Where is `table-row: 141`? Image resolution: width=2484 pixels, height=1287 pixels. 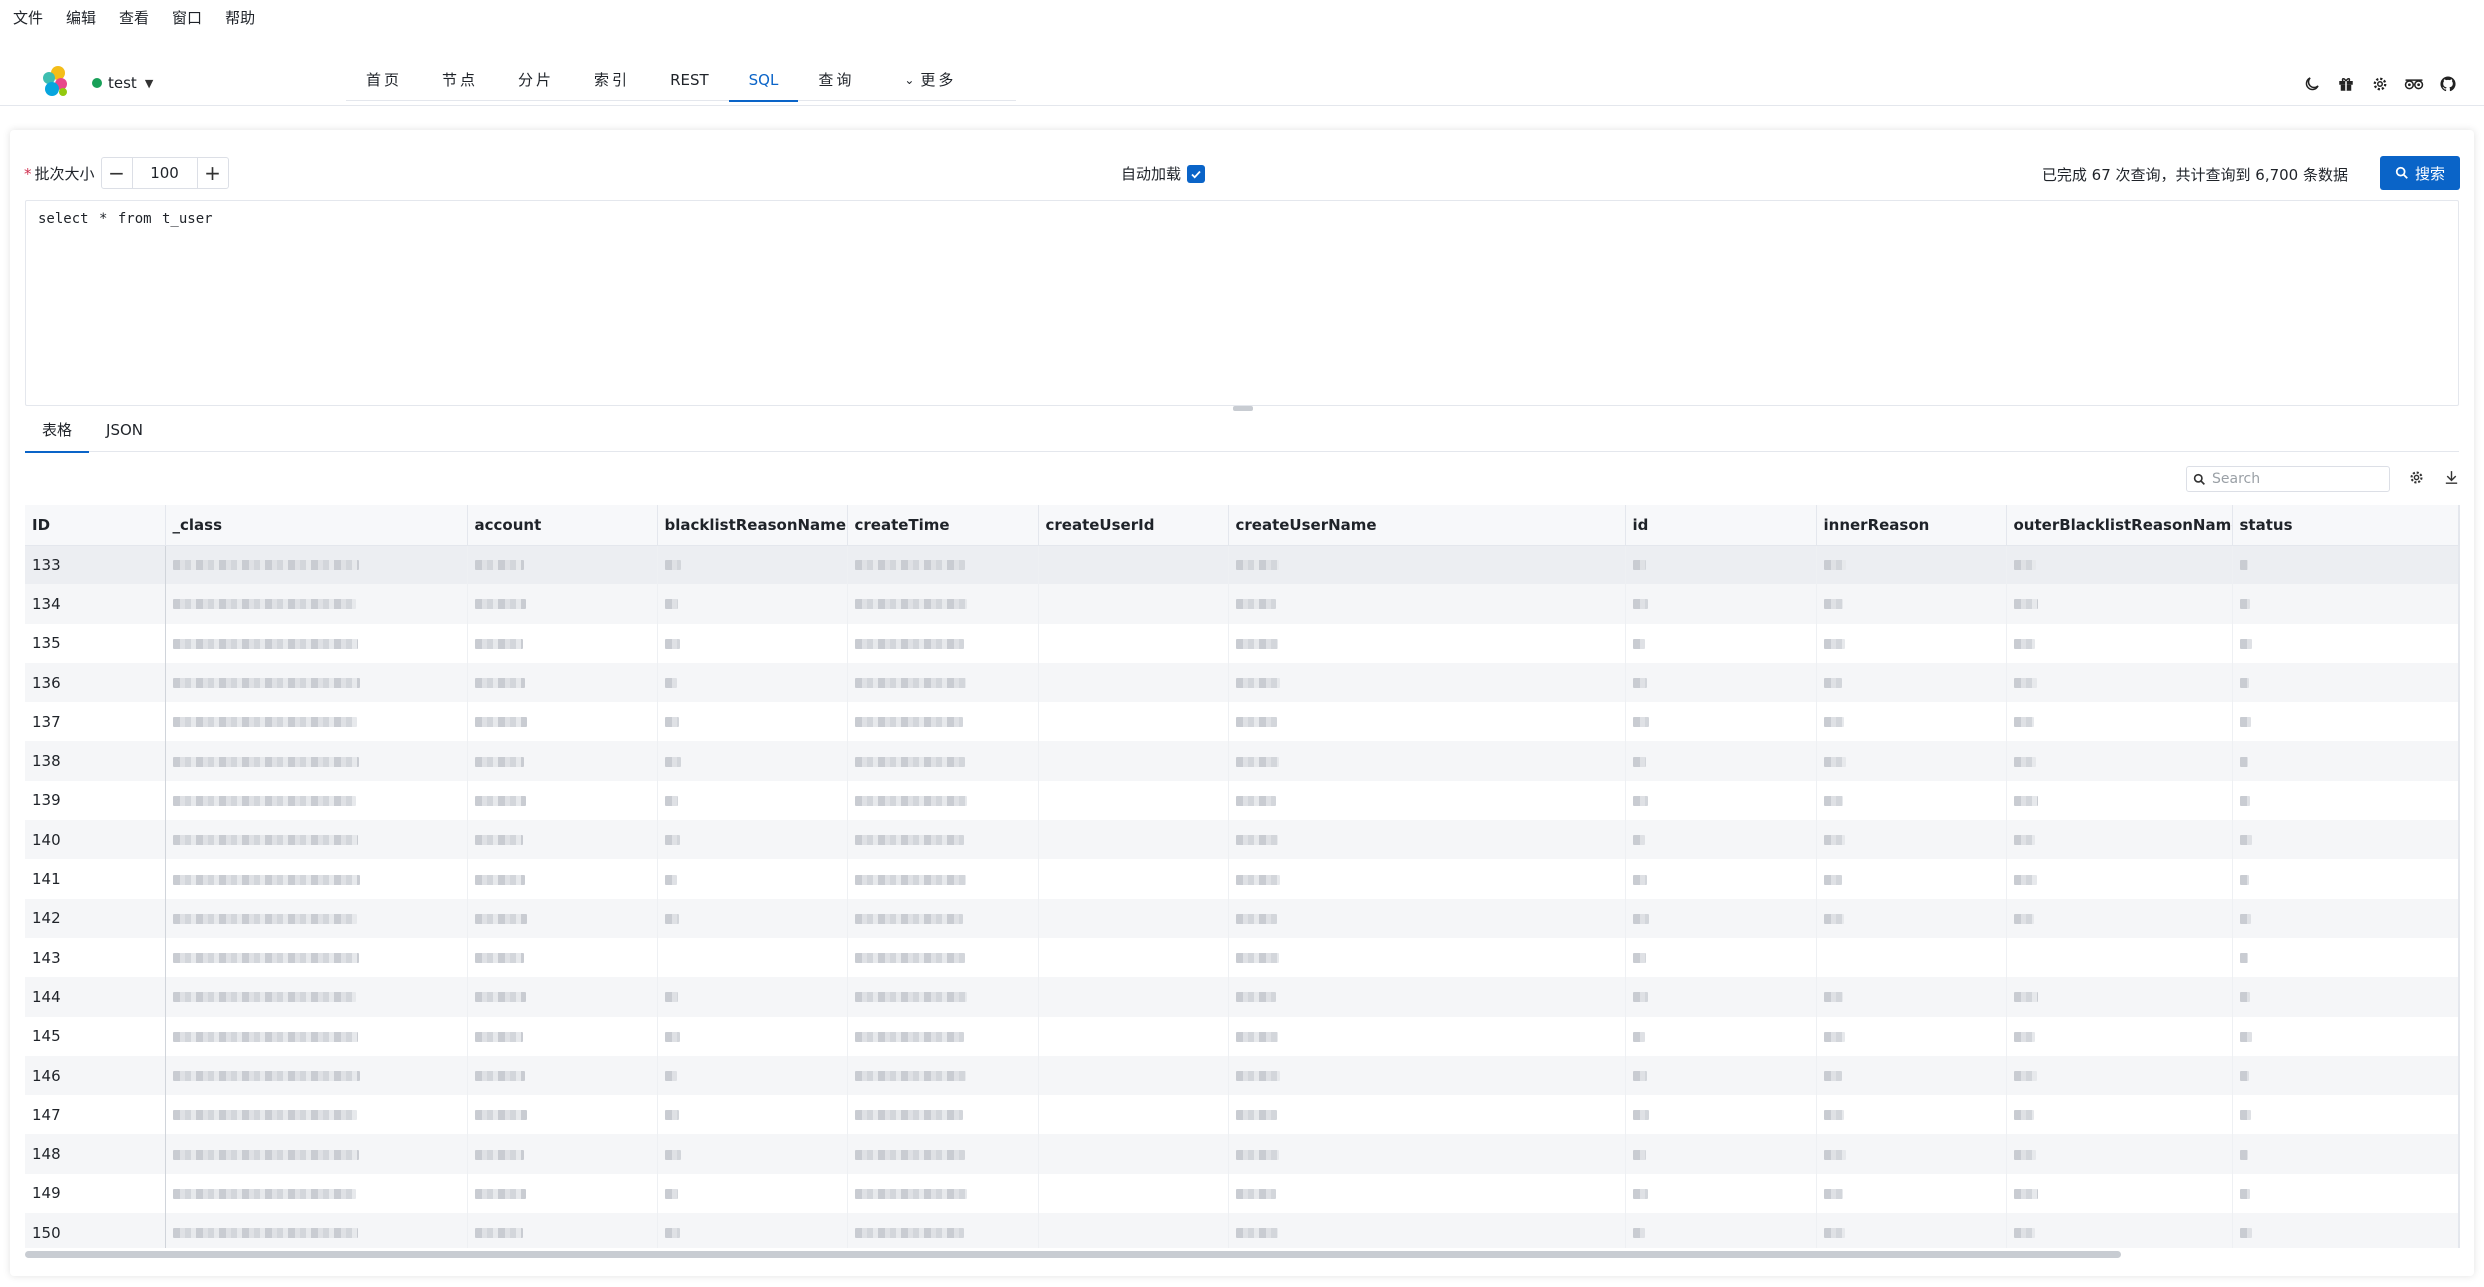 table-row: 141 is located at coordinates (1242, 879).